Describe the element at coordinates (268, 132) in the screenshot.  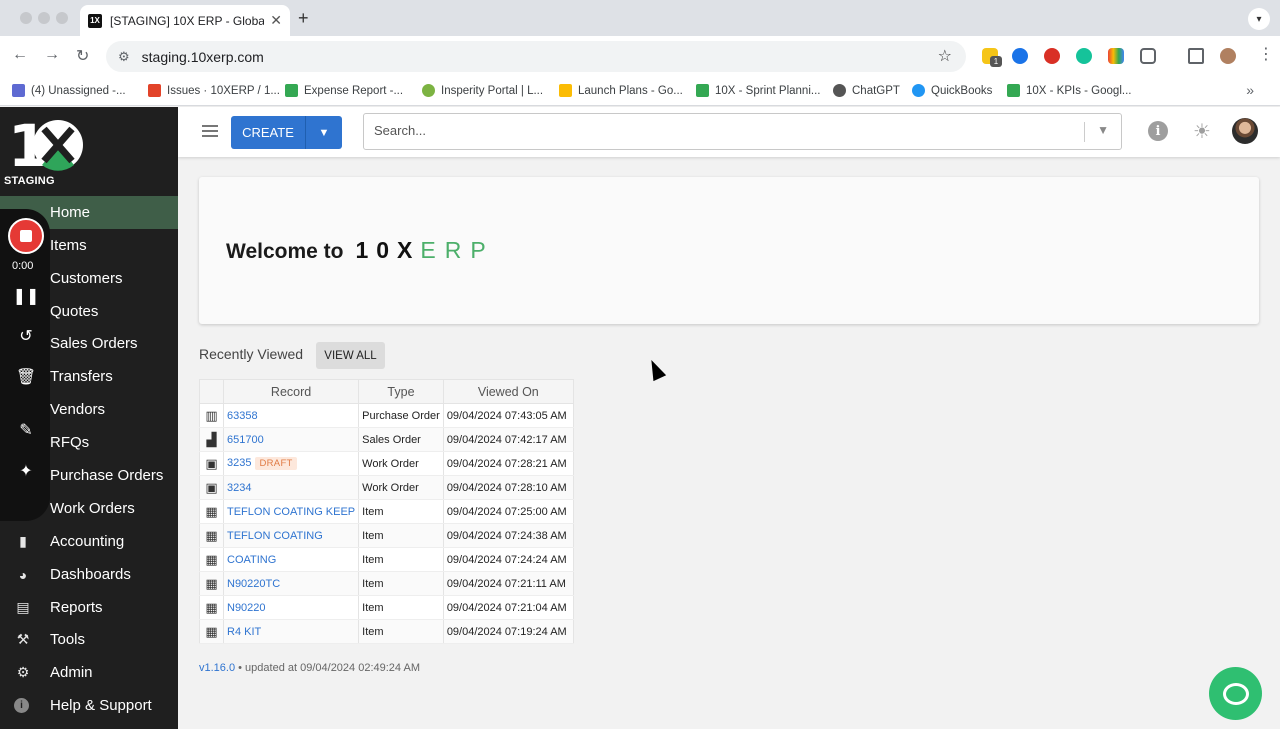
I see `create-button-label: CREATE` at that location.